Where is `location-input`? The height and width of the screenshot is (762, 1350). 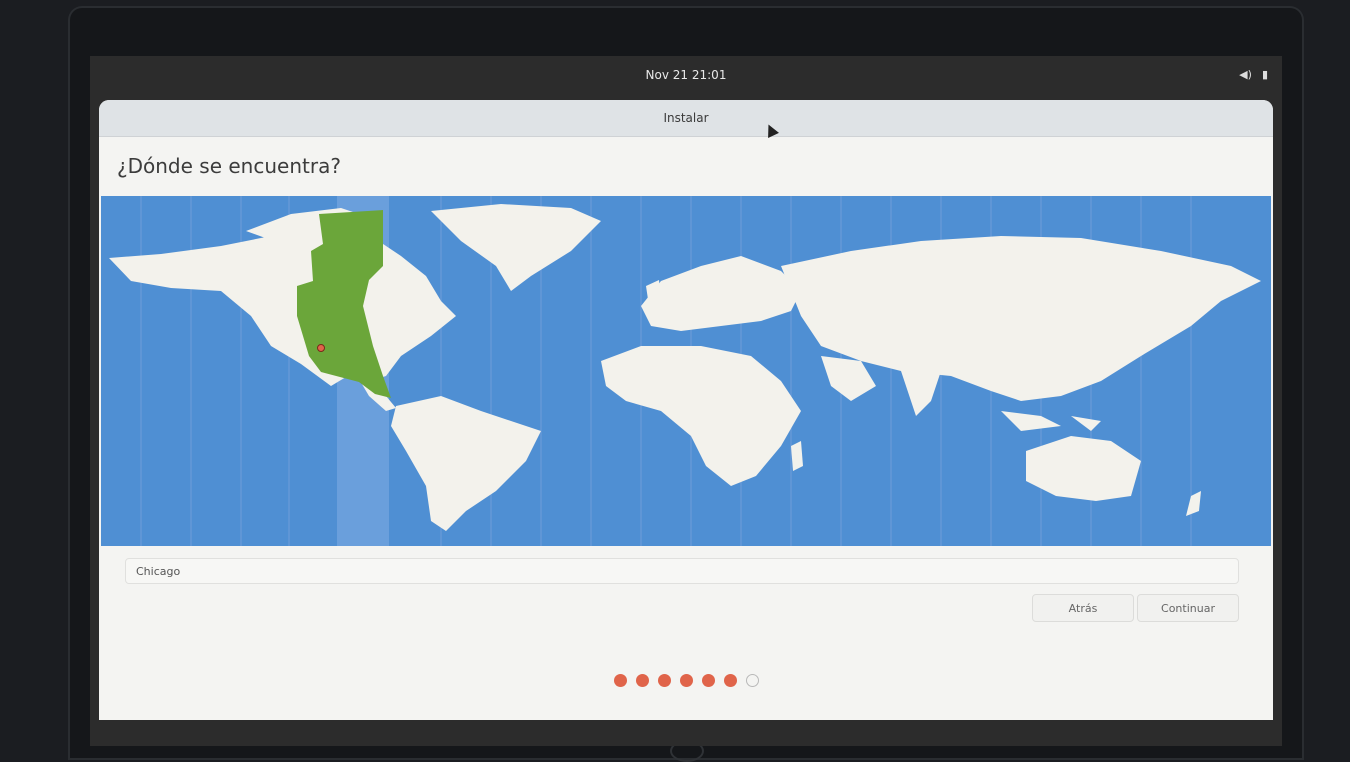
location-input is located at coordinates (682, 571).